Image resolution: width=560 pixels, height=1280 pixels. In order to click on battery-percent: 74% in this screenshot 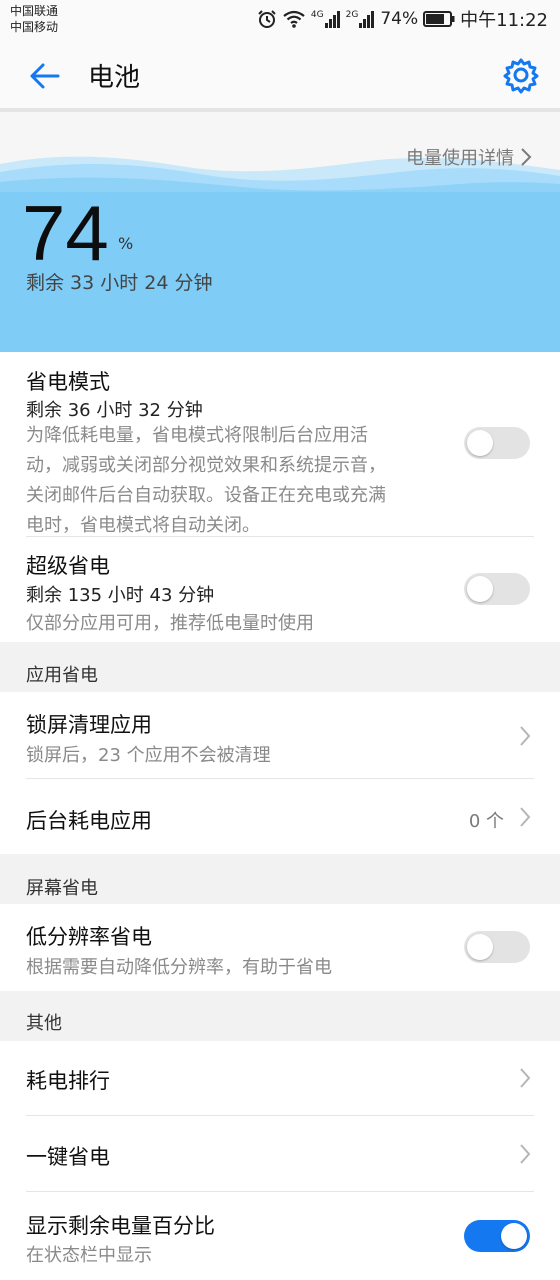, I will do `click(399, 19)`.